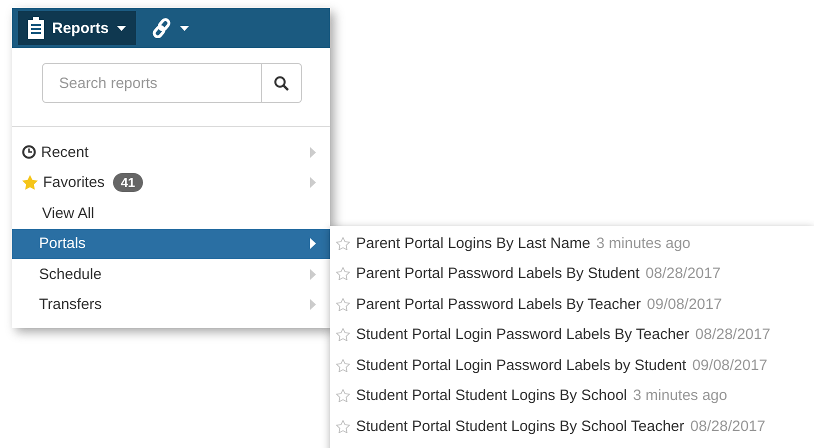 Image resolution: width=814 pixels, height=448 pixels. Describe the element at coordinates (473, 243) in the screenshot. I see `report-link: Parent Portal Logins By Last Name` at that location.